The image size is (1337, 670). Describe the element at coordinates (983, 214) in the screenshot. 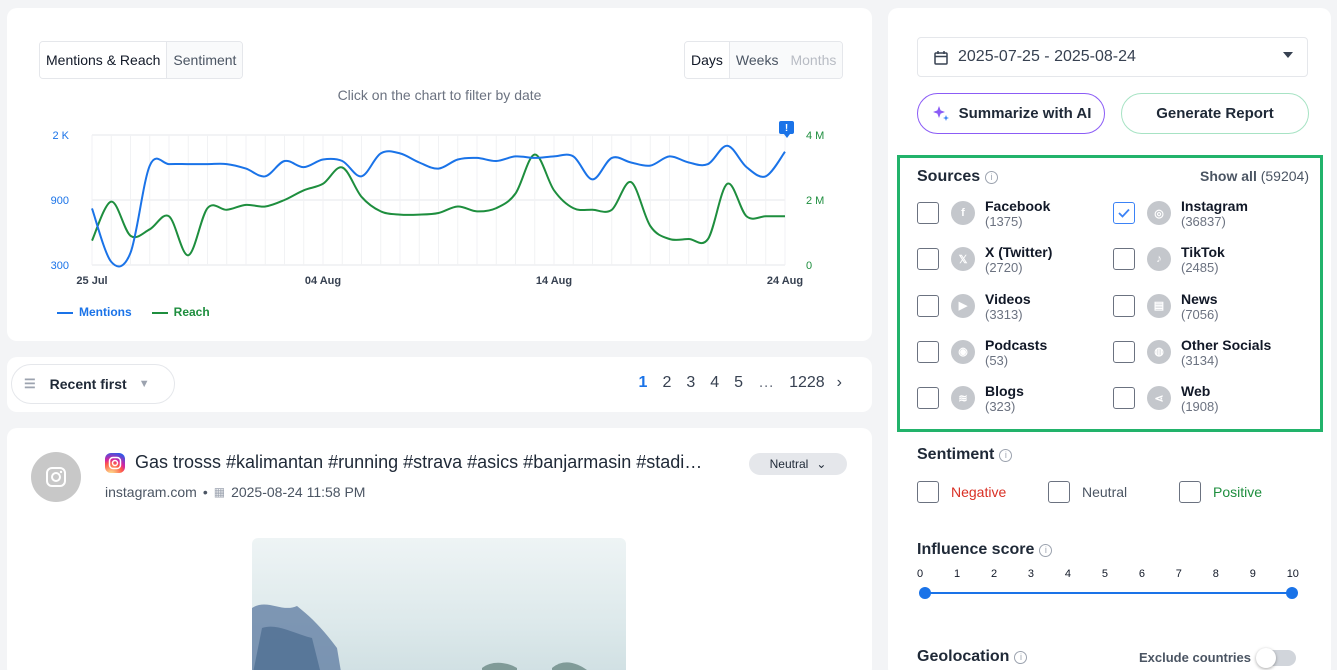

I see `source-option-facebook: f Facebook (1375)` at that location.